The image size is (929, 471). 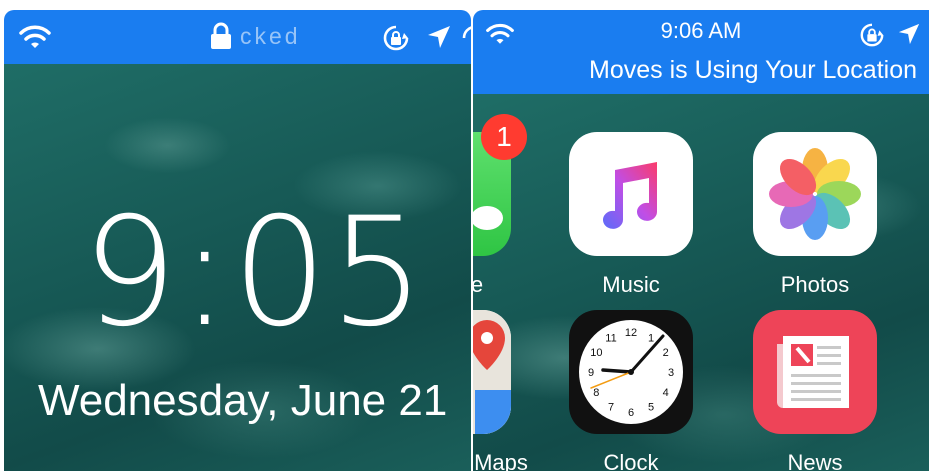 What do you see at coordinates (596, 393) in the screenshot?
I see `clock-number: 8` at bounding box center [596, 393].